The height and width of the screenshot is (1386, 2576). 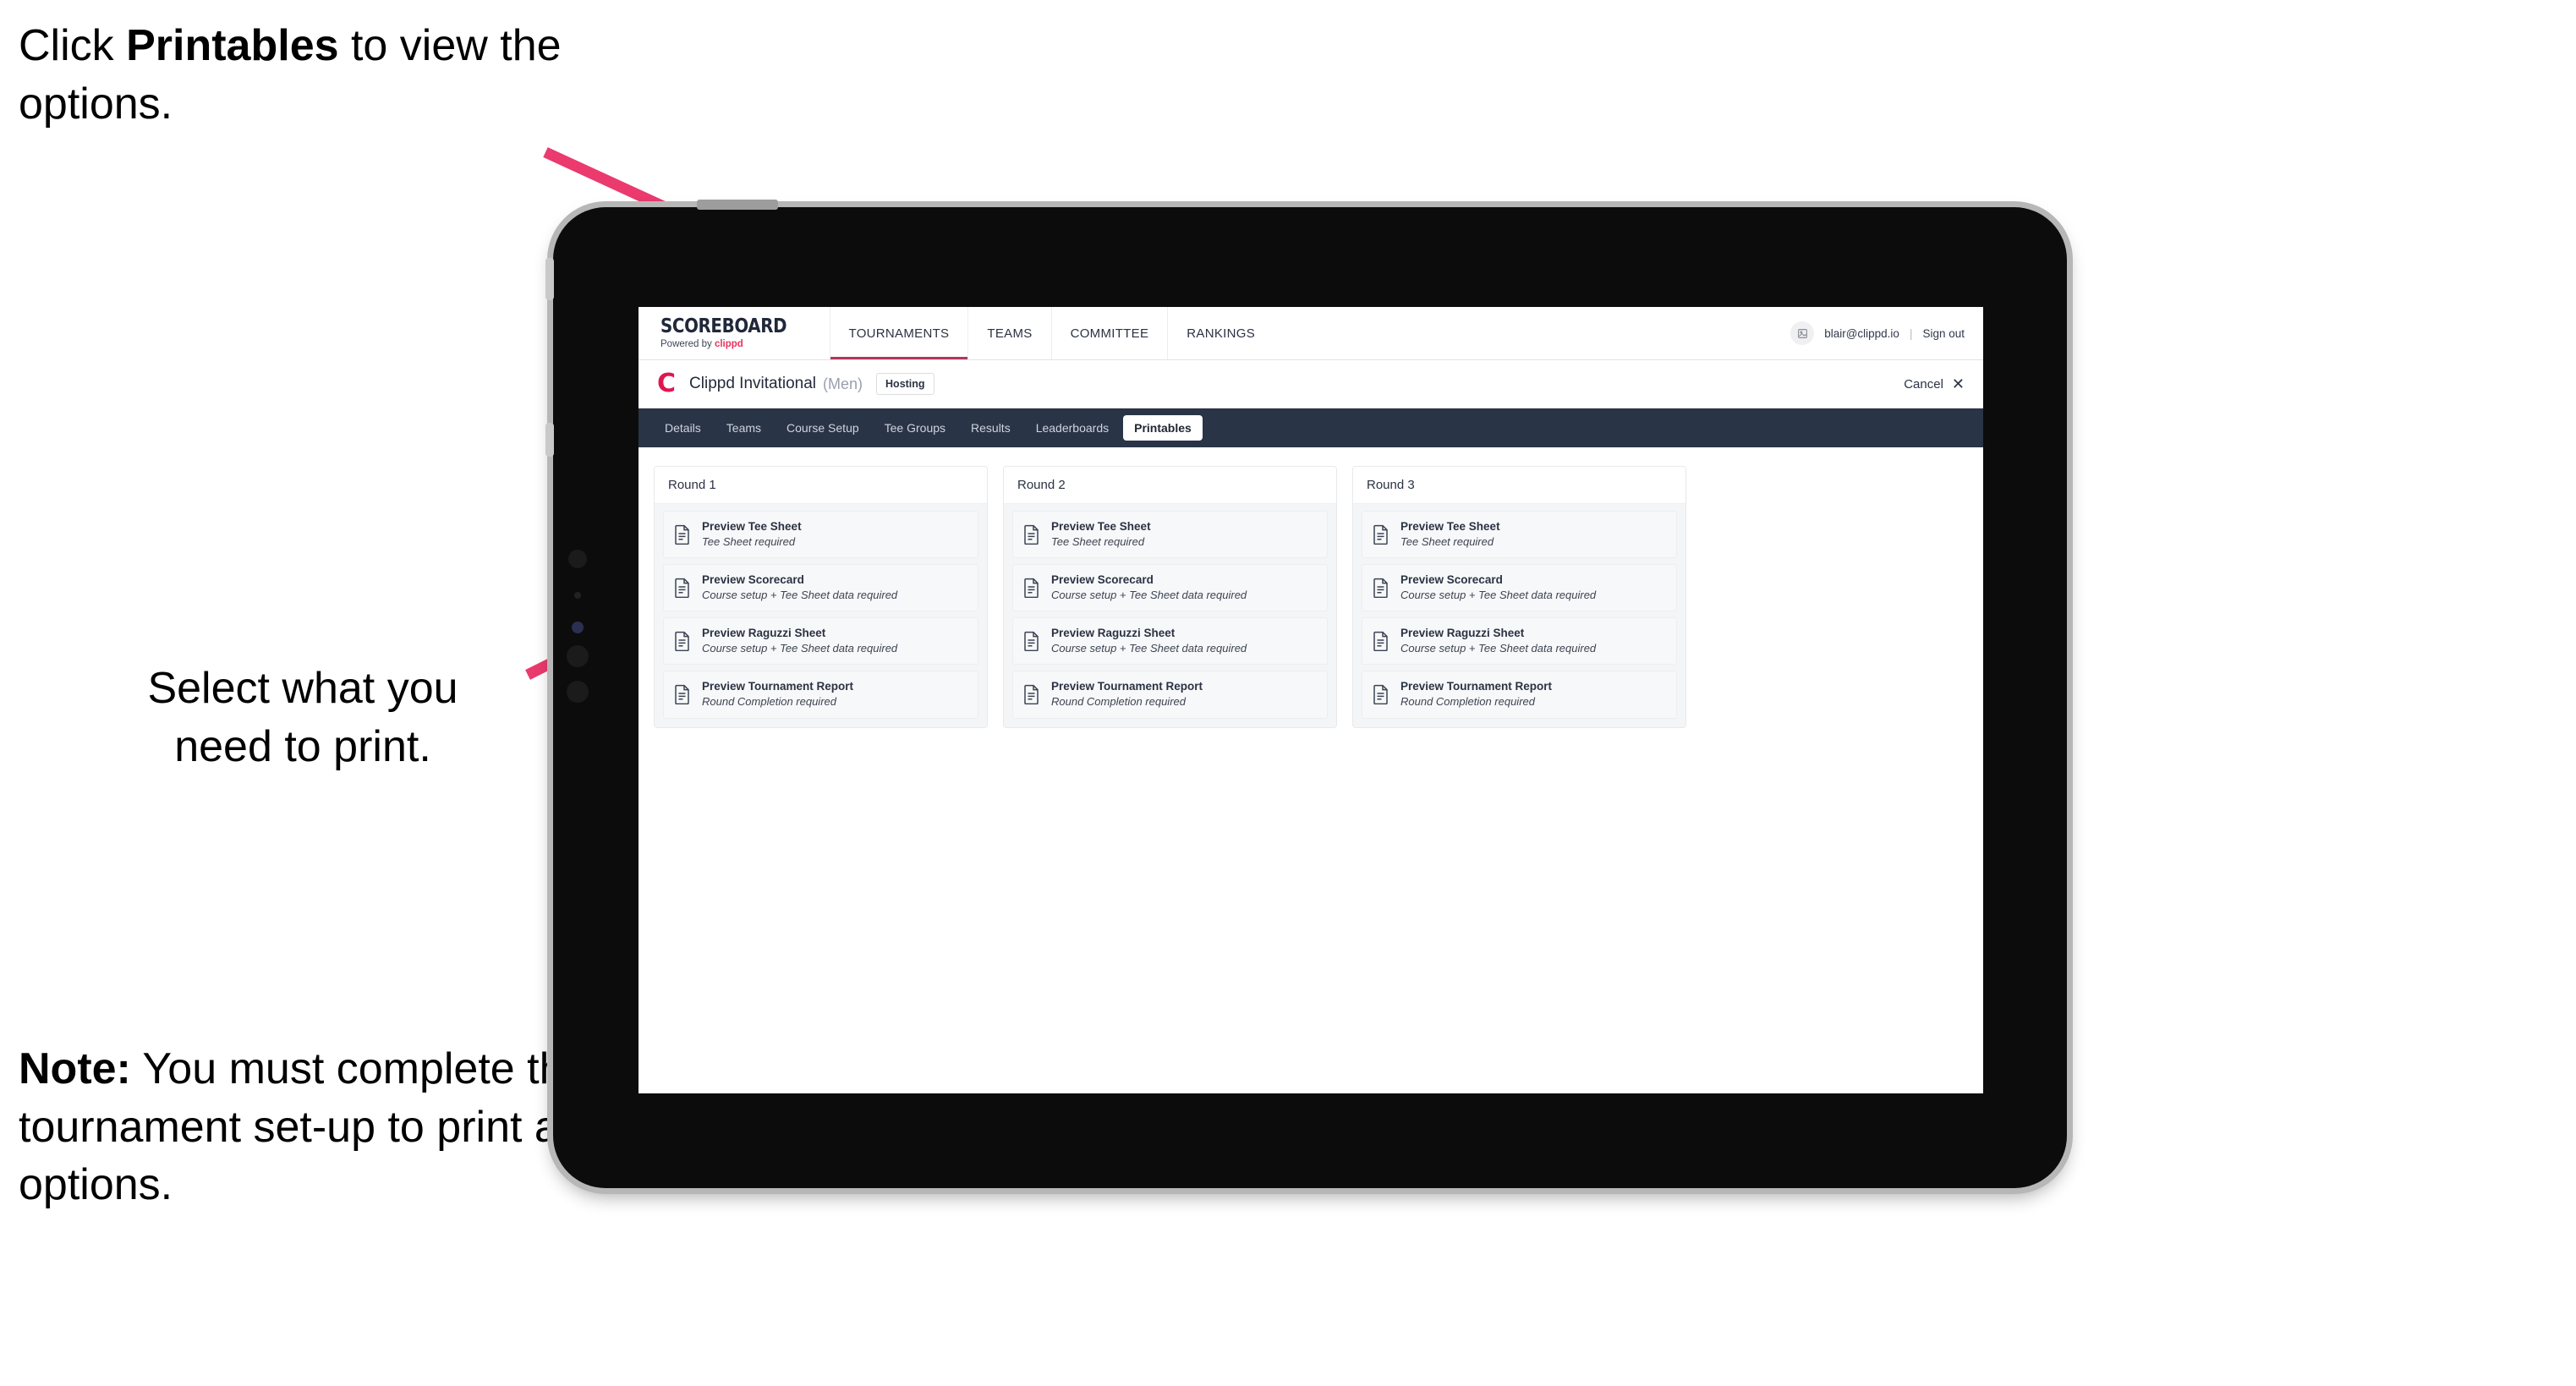 I want to click on topnav-label-committee: COMMITTEE, so click(x=1109, y=333).